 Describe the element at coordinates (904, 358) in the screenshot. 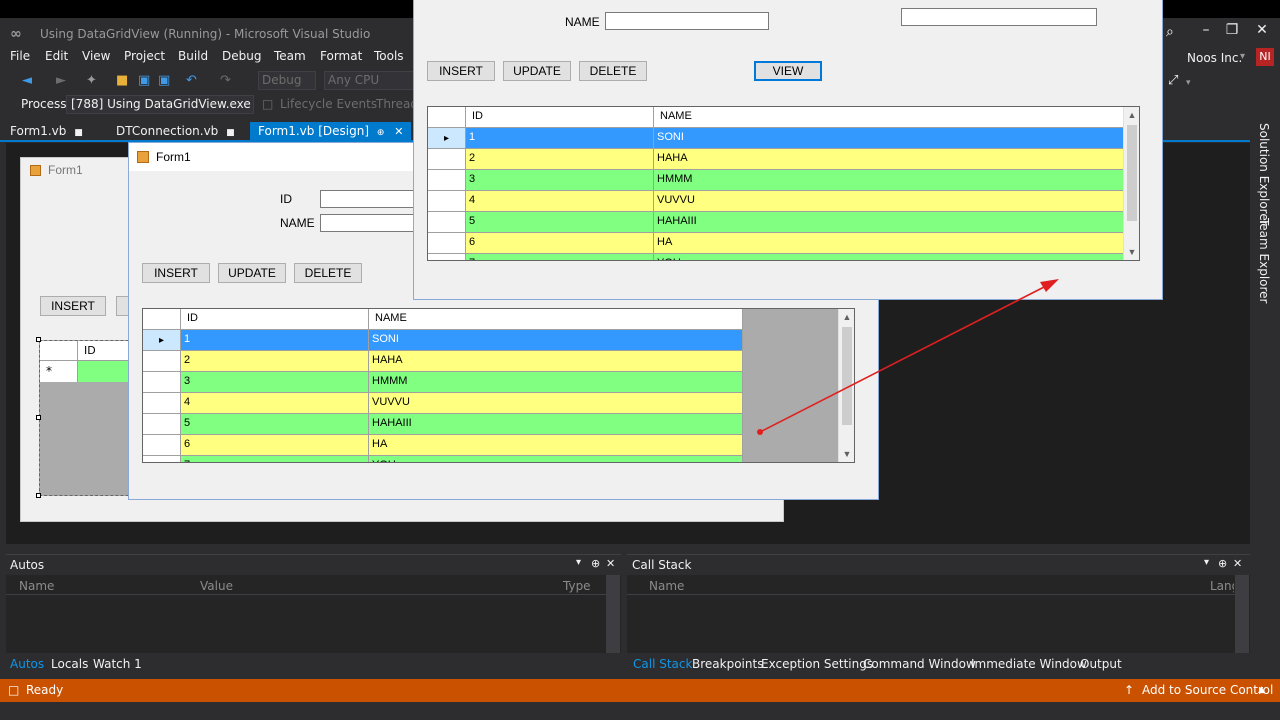

I see `arrow-line` at that location.